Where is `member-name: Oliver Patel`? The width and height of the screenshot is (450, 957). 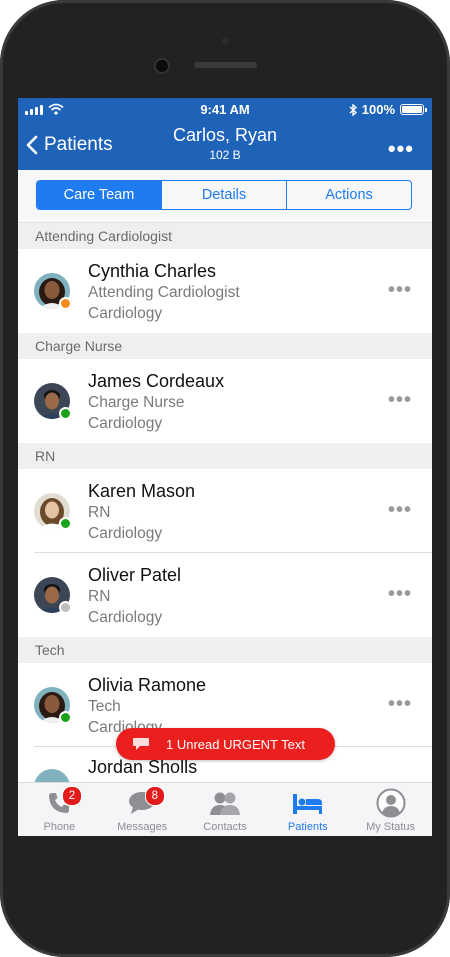
member-name: Oliver Patel is located at coordinates (135, 575).